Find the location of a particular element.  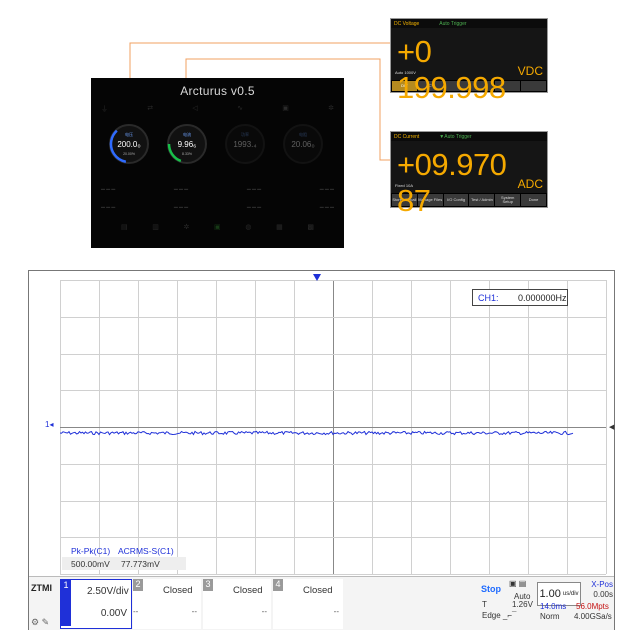

meter-unit: VDC is located at coordinates (530, 71).